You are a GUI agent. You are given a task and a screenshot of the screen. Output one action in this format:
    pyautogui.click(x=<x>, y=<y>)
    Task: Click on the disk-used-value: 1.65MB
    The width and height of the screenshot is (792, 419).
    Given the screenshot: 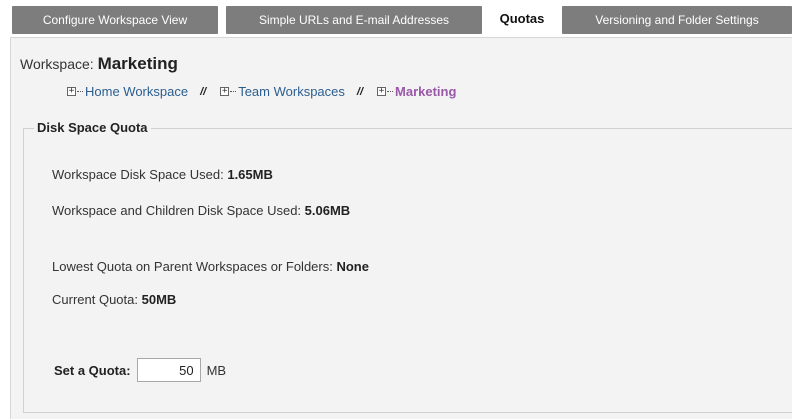 What is the action you would take?
    pyautogui.click(x=250, y=174)
    